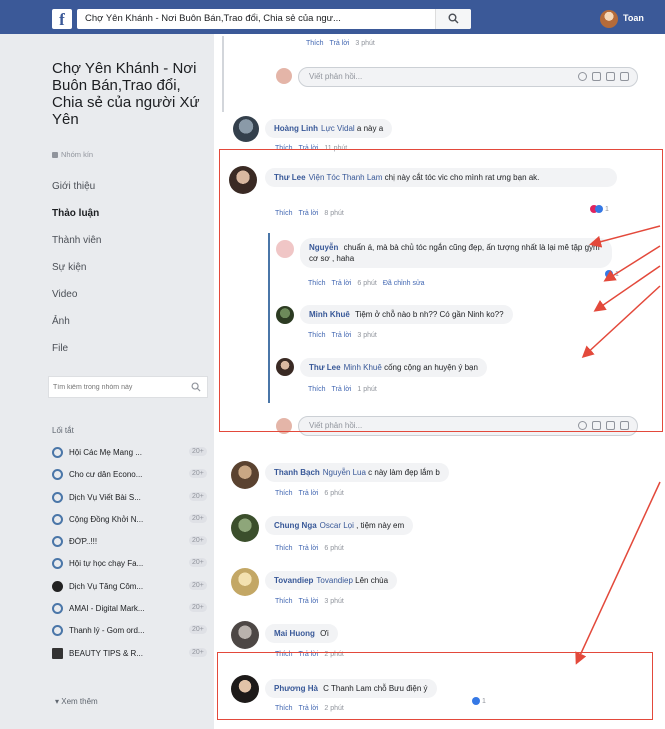 The image size is (665, 729). I want to click on reply-tools, so click(601, 77).